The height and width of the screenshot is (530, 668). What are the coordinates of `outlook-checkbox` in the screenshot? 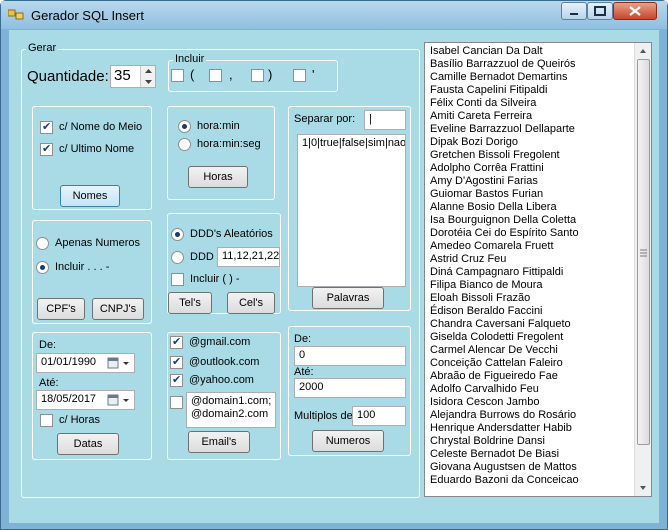 It's located at (176, 362).